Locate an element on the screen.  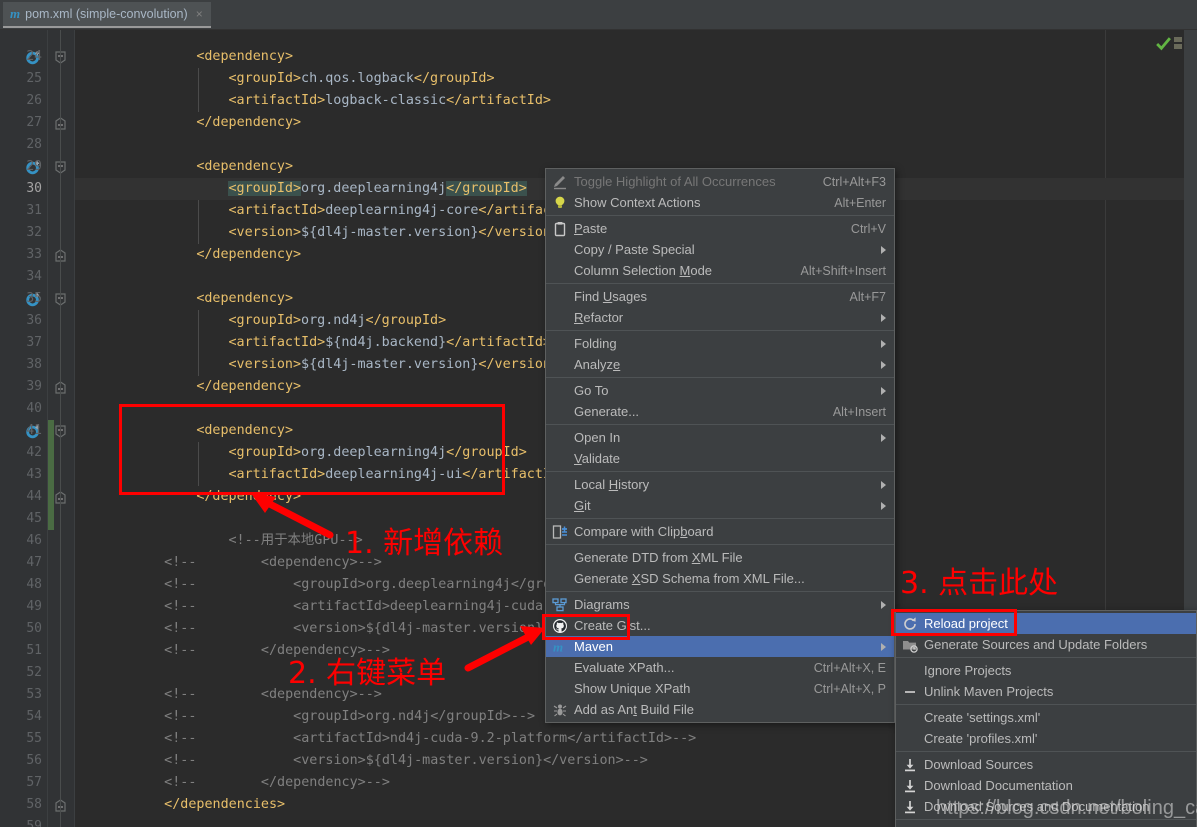
code-line: <dependency> is located at coordinates (244, 299).